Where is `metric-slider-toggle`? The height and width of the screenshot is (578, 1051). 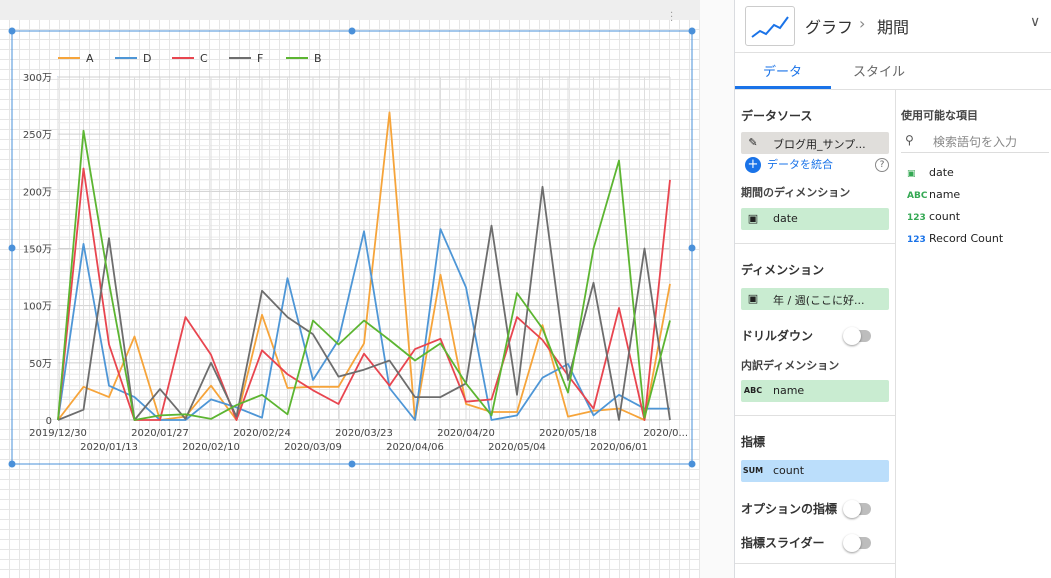 metric-slider-toggle is located at coordinates (857, 543).